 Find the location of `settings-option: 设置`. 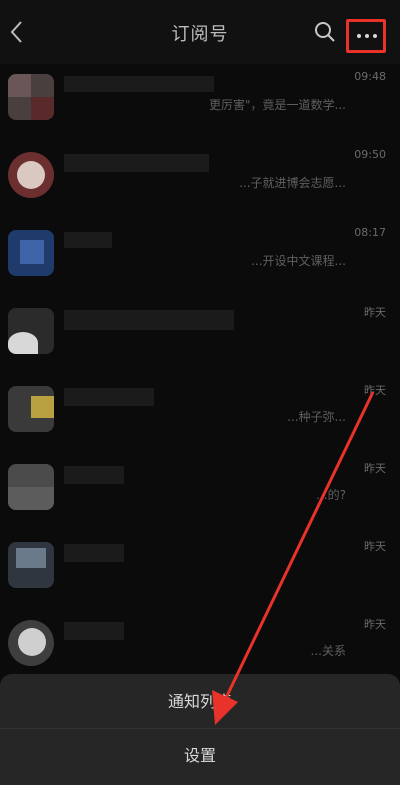

settings-option: 设置 is located at coordinates (200, 756).